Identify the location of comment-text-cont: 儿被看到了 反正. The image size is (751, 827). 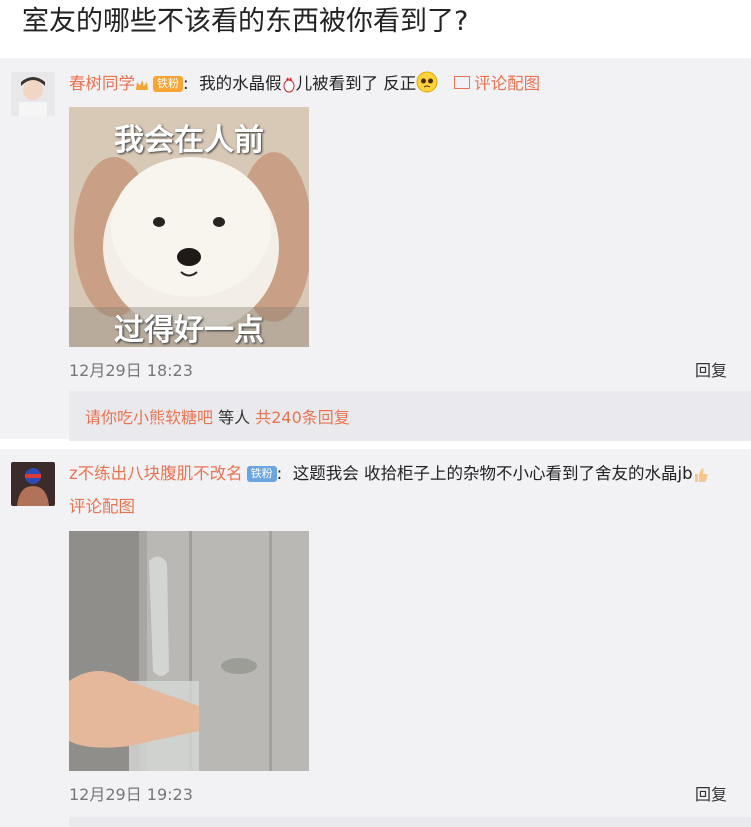
(356, 83).